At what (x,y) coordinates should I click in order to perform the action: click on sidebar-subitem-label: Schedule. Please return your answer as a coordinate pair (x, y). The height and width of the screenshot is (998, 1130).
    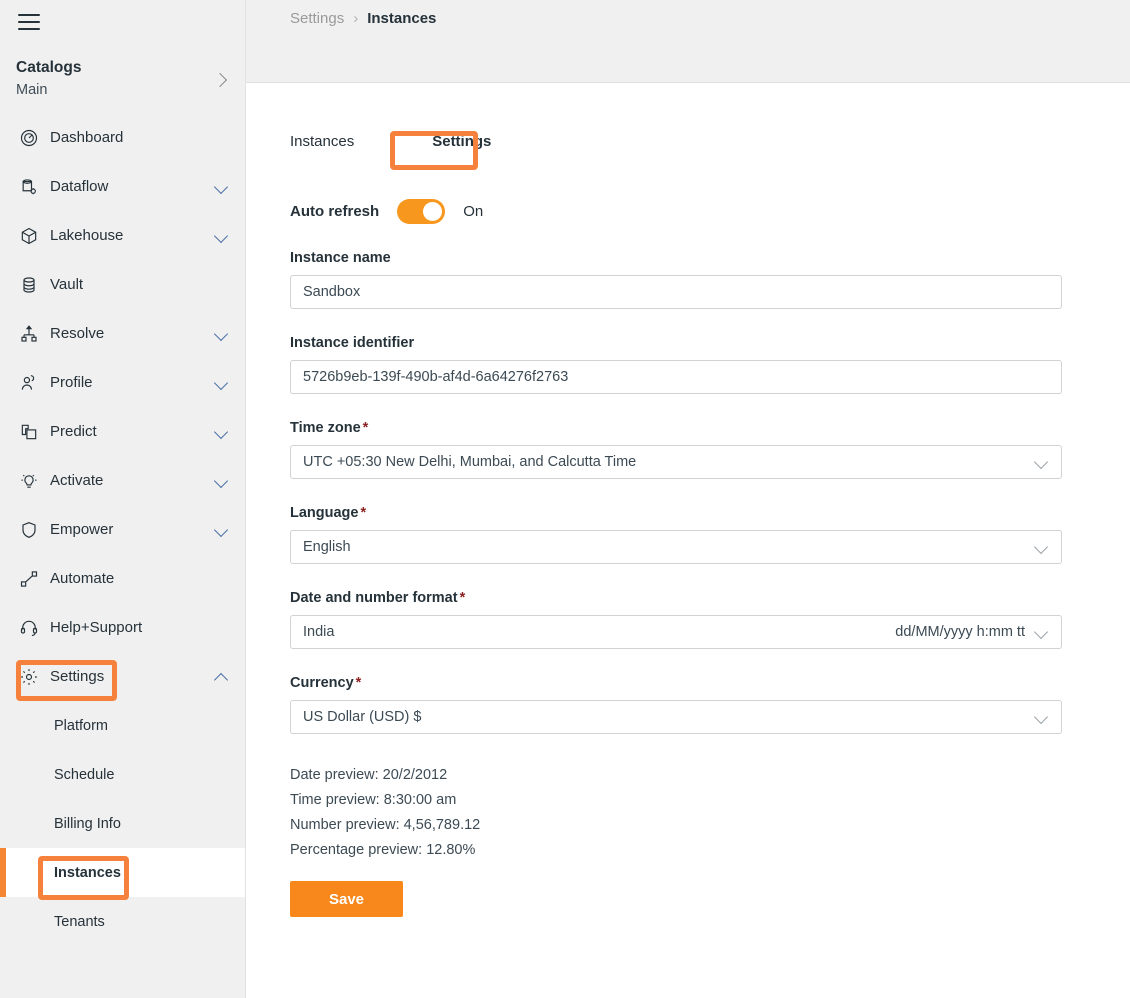
    Looking at the image, I should click on (84, 774).